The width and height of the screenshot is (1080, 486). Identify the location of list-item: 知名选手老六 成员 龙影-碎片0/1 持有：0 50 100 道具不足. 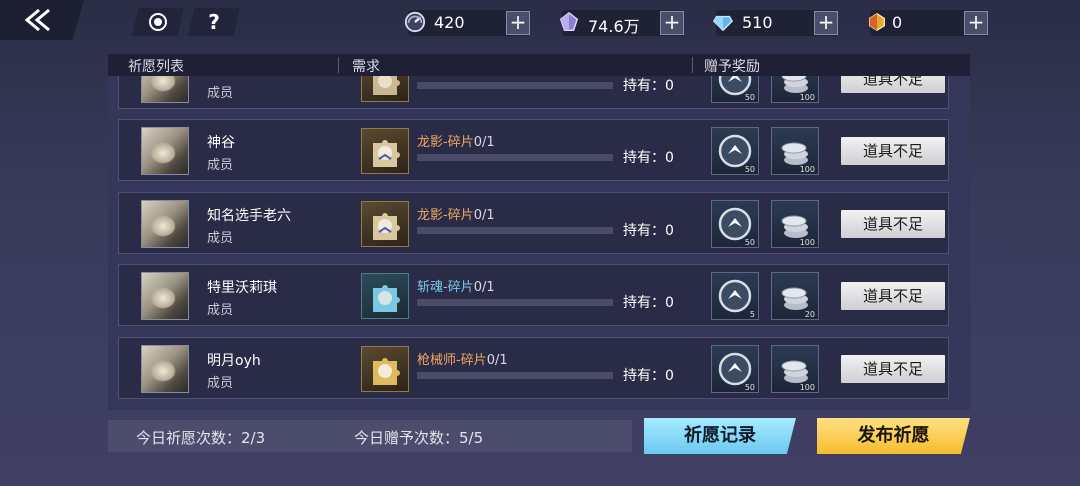
(533, 223).